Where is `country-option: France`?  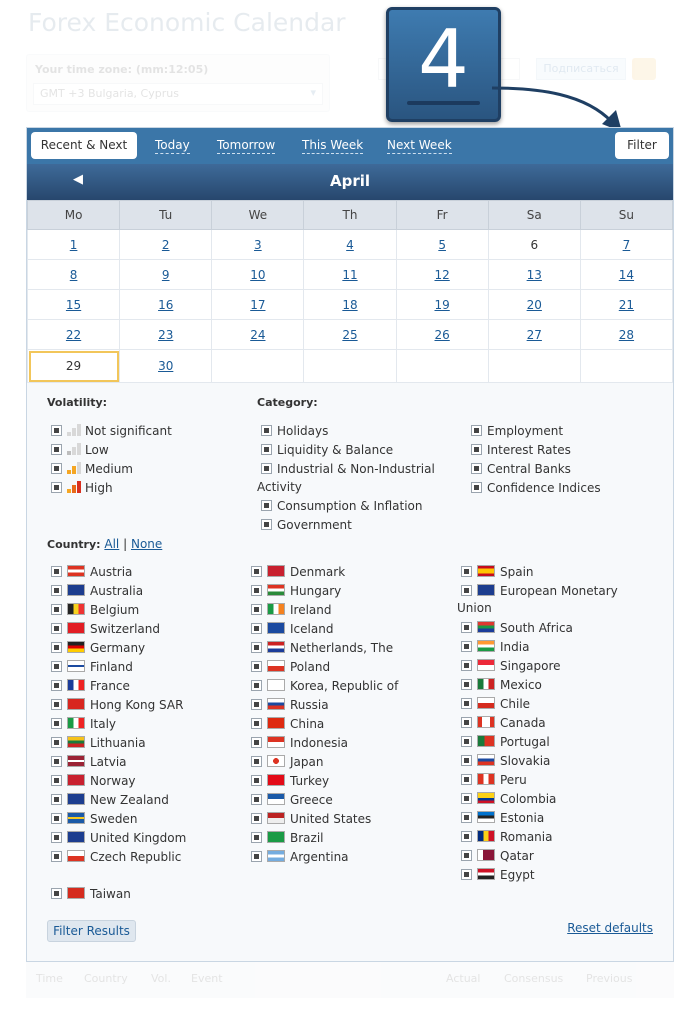 country-option: France is located at coordinates (90, 686).